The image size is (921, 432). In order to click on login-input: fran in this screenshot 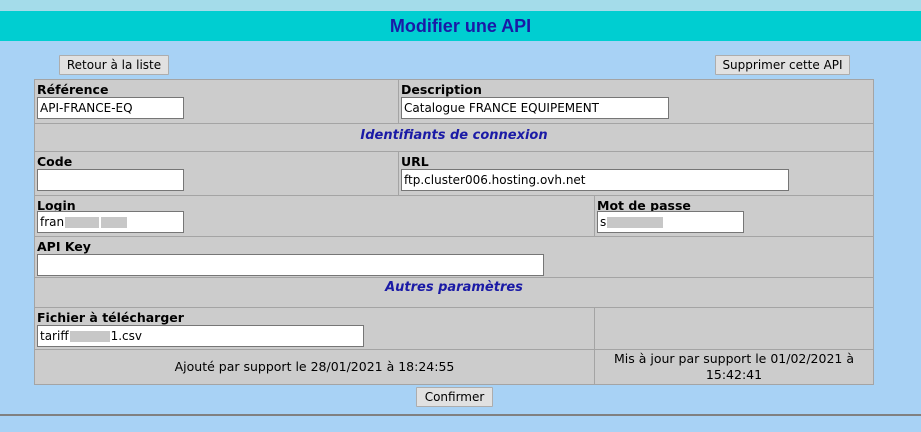, I will do `click(110, 222)`.